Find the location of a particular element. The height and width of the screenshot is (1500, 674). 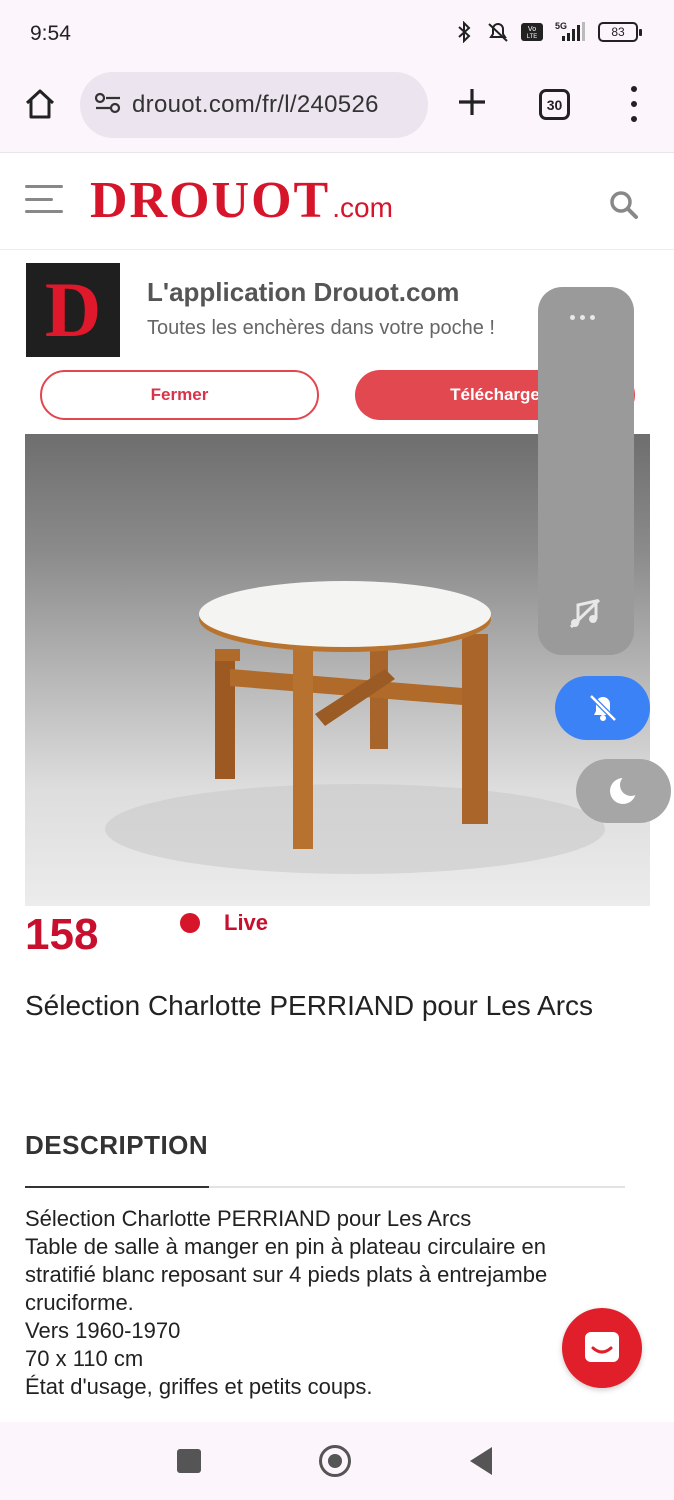

moon-icon is located at coordinates (625, 789).